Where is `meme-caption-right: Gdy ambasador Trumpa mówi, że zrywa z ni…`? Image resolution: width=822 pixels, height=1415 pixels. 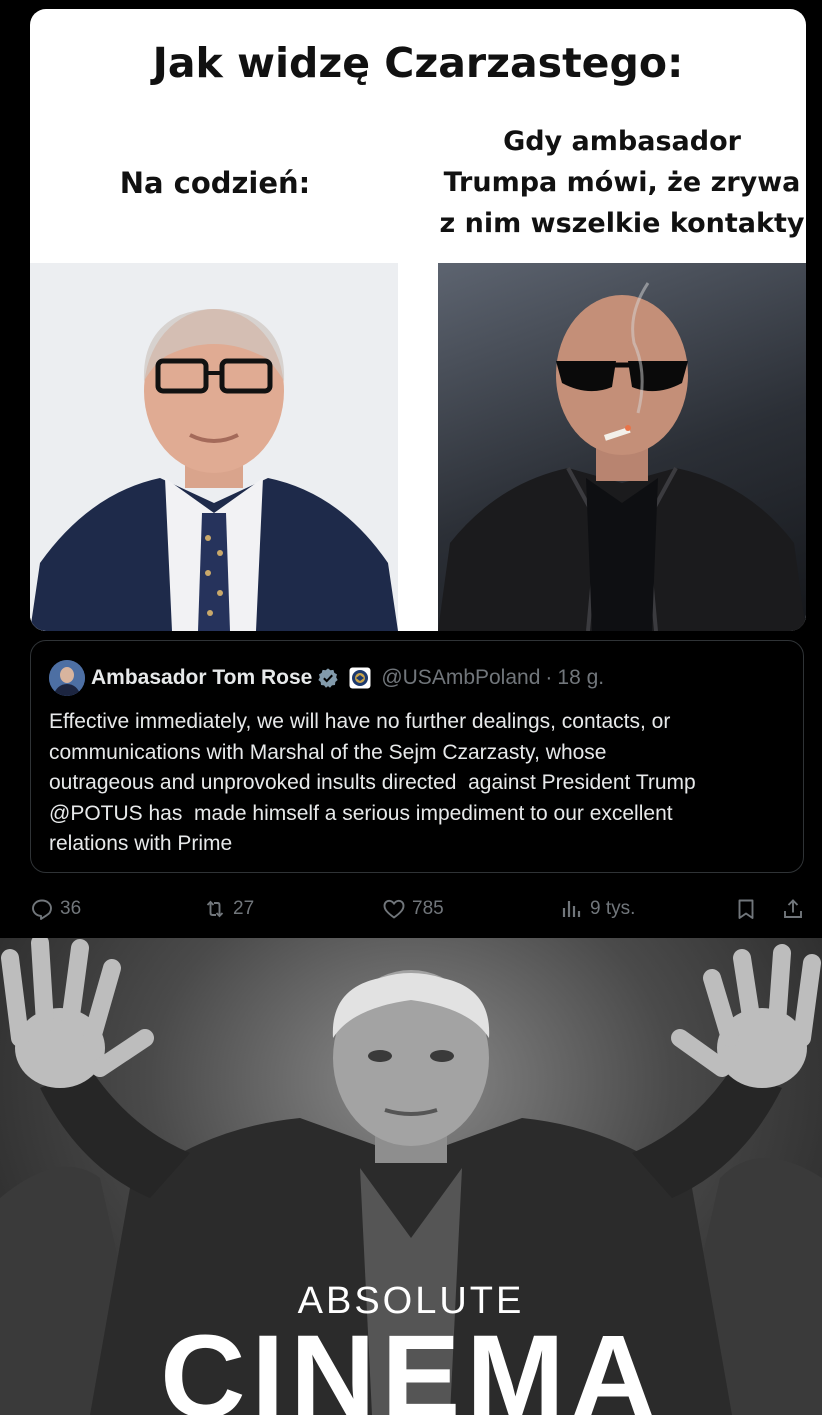
meme-caption-right: Gdy ambasador Trumpa mówi, że zrywa z ni… is located at coordinates (622, 182).